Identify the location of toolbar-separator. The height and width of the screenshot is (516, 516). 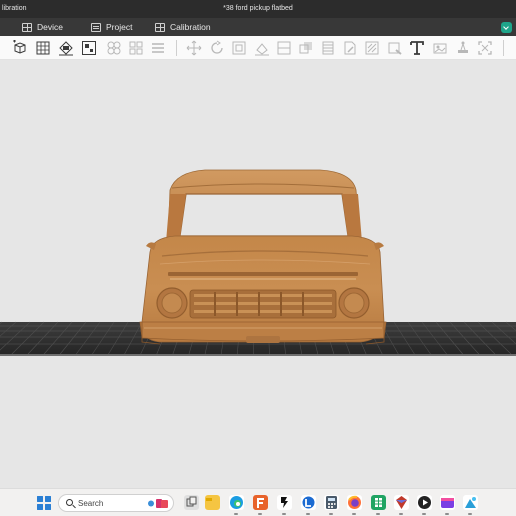
(176, 48).